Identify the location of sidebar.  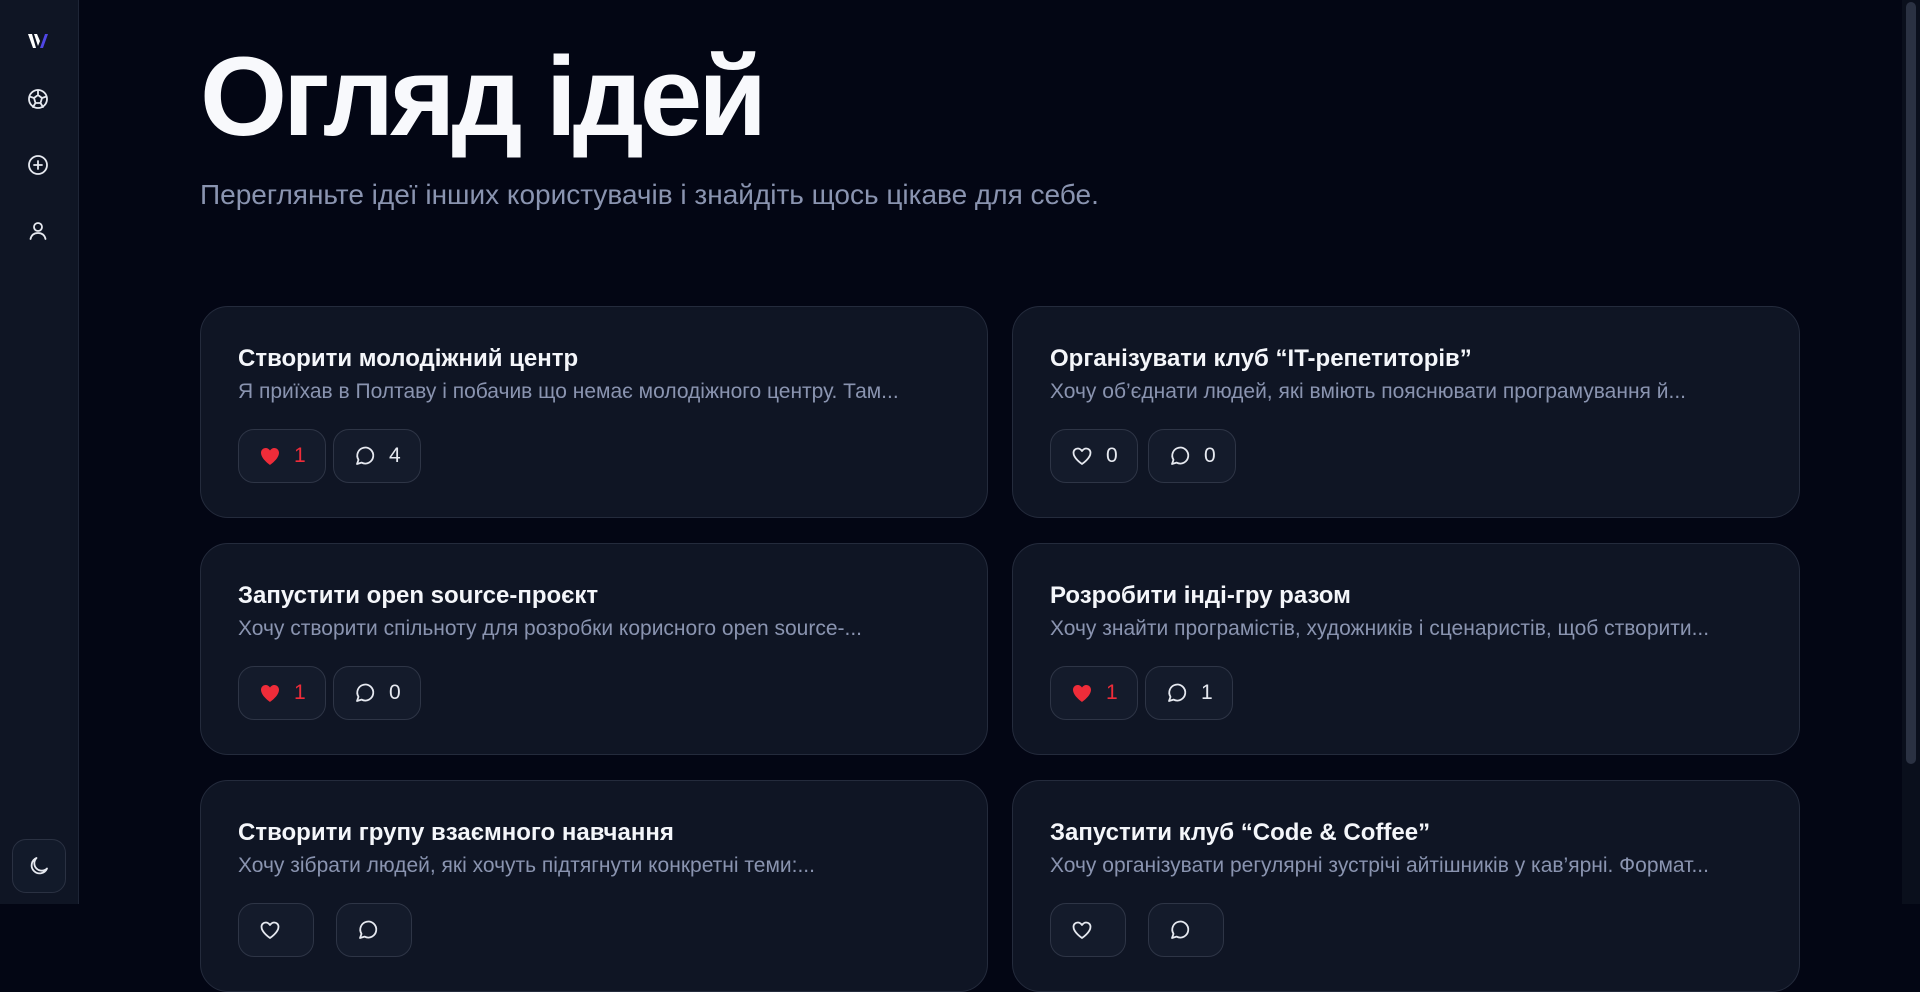
(39, 452).